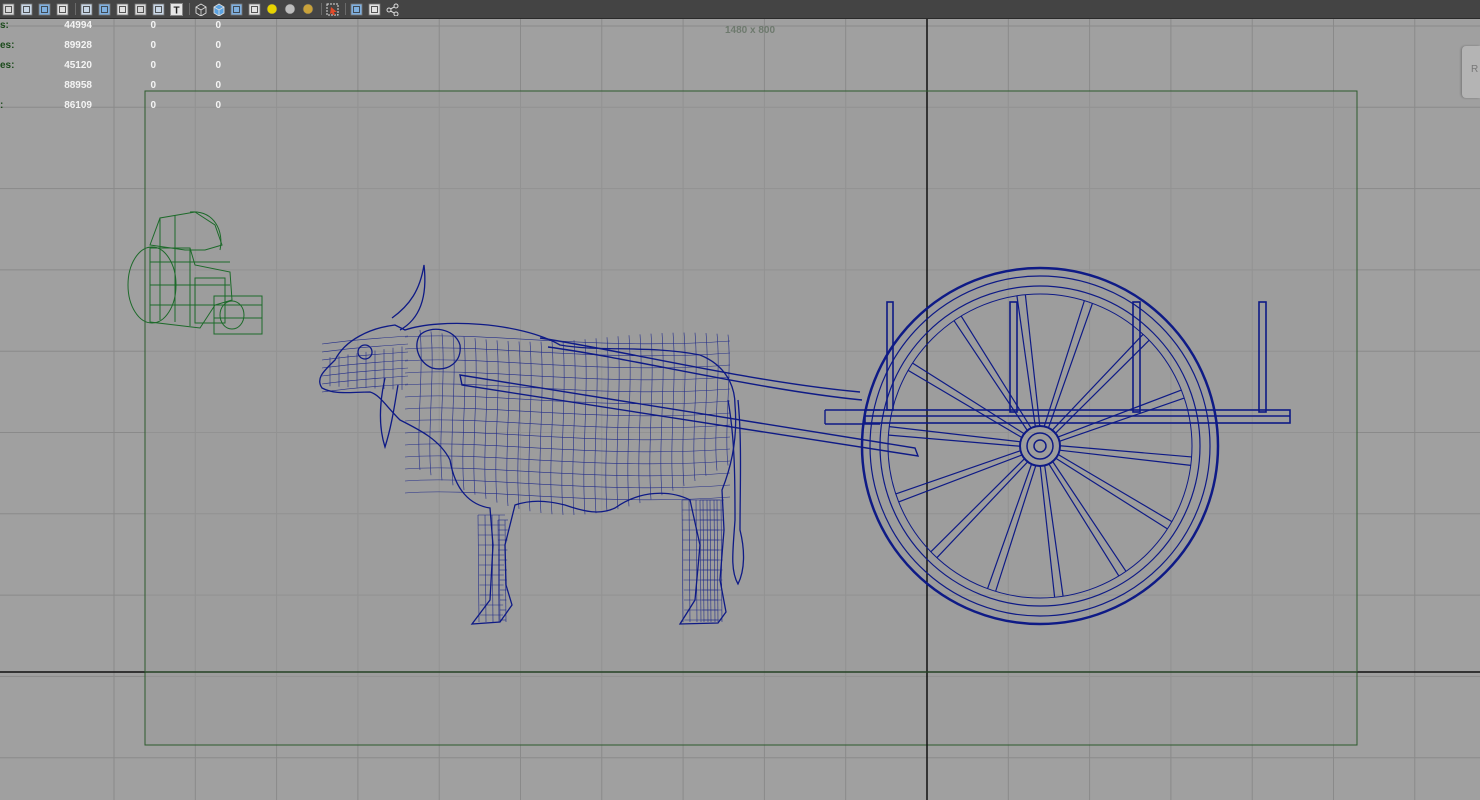 This screenshot has height=800, width=1480. What do you see at coordinates (750, 30) in the screenshot?
I see `resolution-label: 1480 x 800` at bounding box center [750, 30].